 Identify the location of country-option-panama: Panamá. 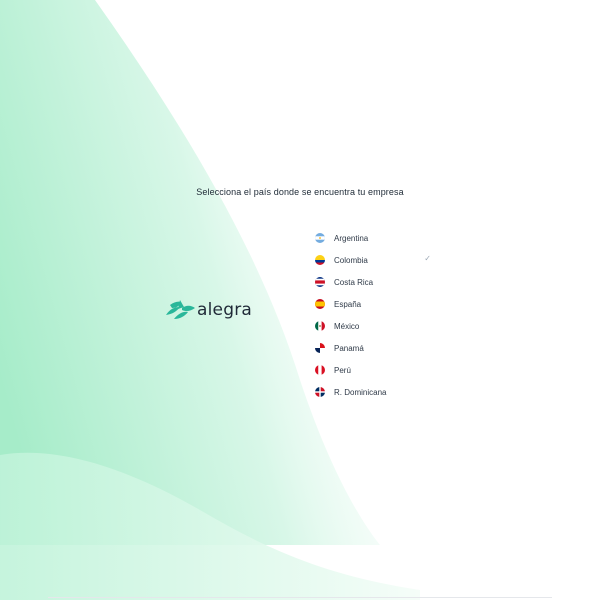
(374, 348).